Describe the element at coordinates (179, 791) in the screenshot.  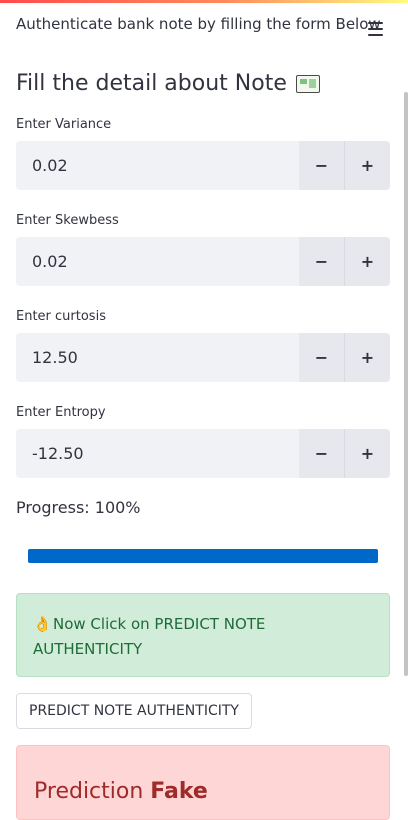
I see `prediction-value: Fake` at that location.